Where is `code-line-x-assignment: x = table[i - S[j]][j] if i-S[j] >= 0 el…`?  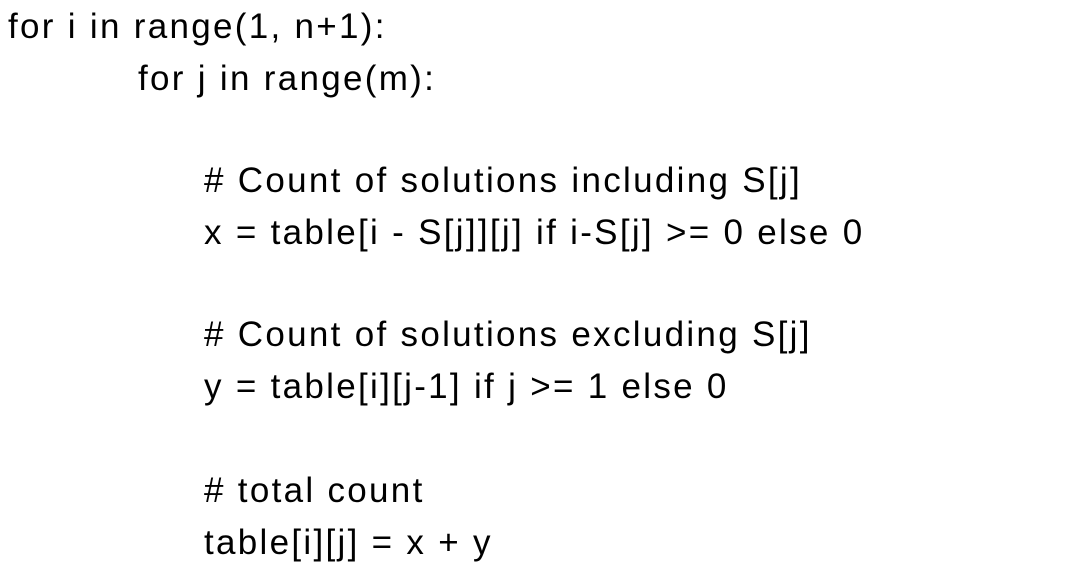
code-line-x-assignment: x = table[i - S[j]][j] if i-S[j] >= 0 el… is located at coordinates (534, 232).